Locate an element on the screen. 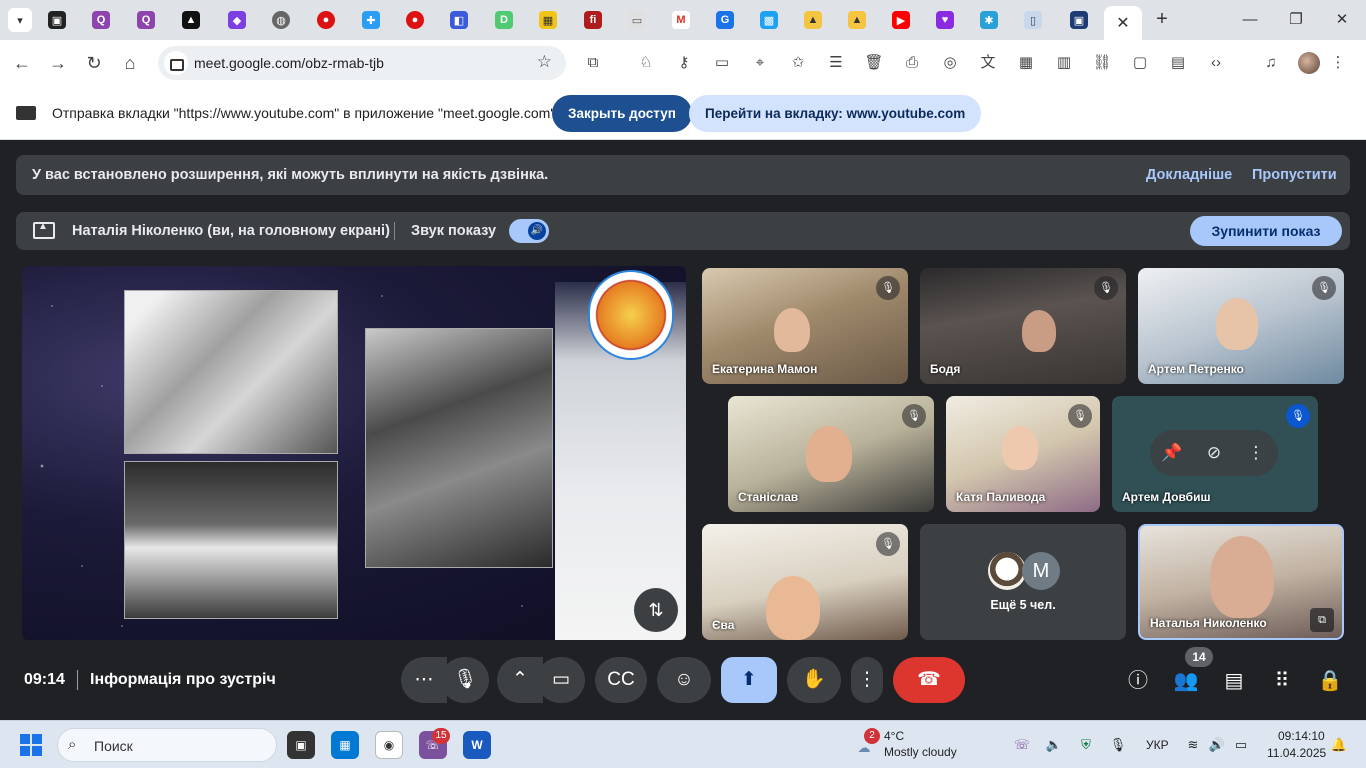 This screenshot has width=1366, height=768. window-close-icon: ✕ is located at coordinates (1342, 20).